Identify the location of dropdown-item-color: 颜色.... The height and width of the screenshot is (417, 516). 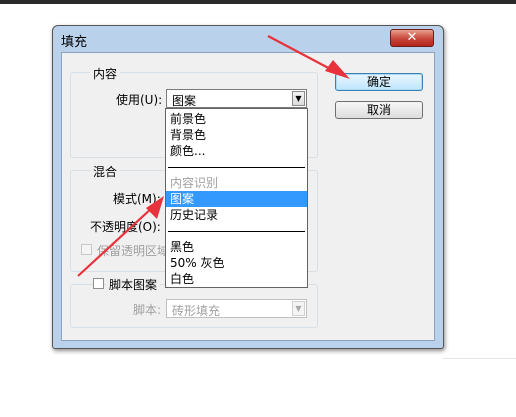
(236, 151).